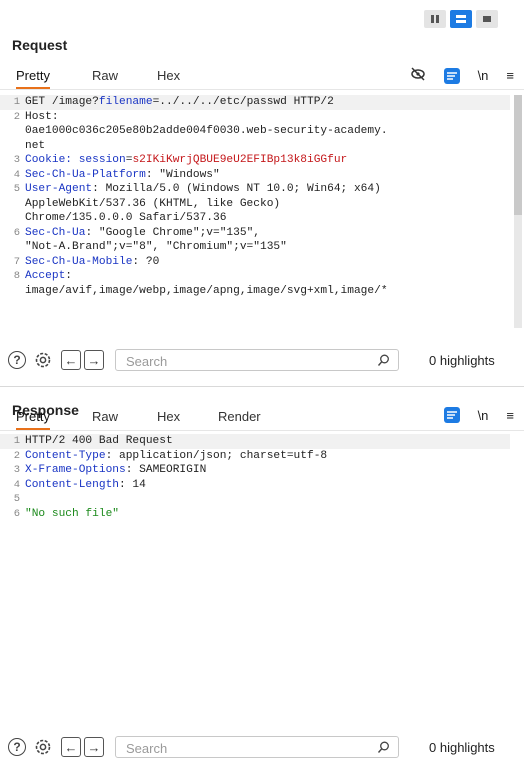 Image resolution: width=524 pixels, height=763 pixels. Describe the element at coordinates (16, 261) in the screenshot. I see `line-number: 7` at that location.